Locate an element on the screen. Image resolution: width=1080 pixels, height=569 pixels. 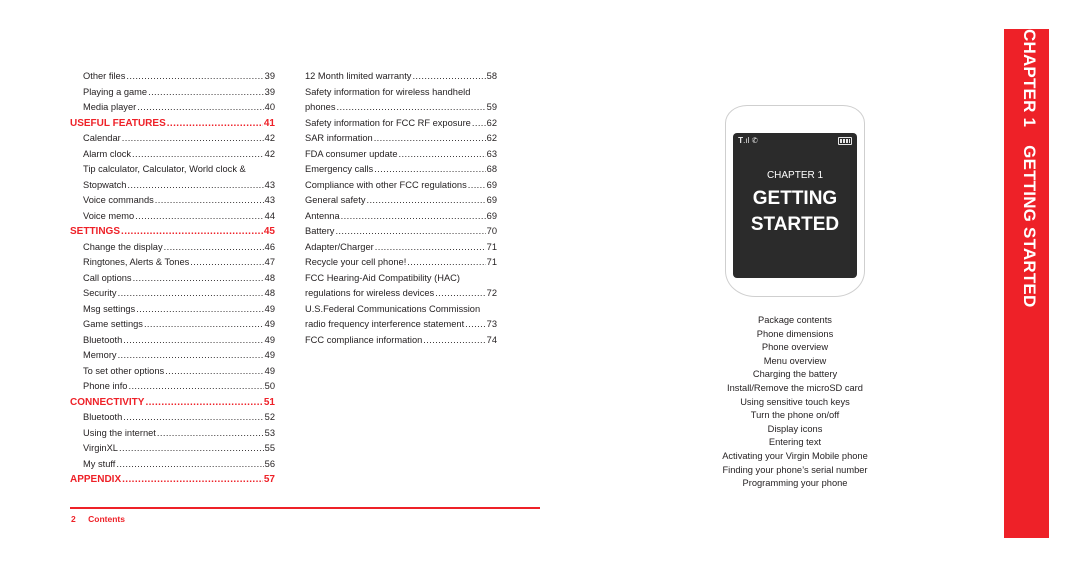
toc-section-entry: SETTINGS 45 is located at coordinates (172, 232).